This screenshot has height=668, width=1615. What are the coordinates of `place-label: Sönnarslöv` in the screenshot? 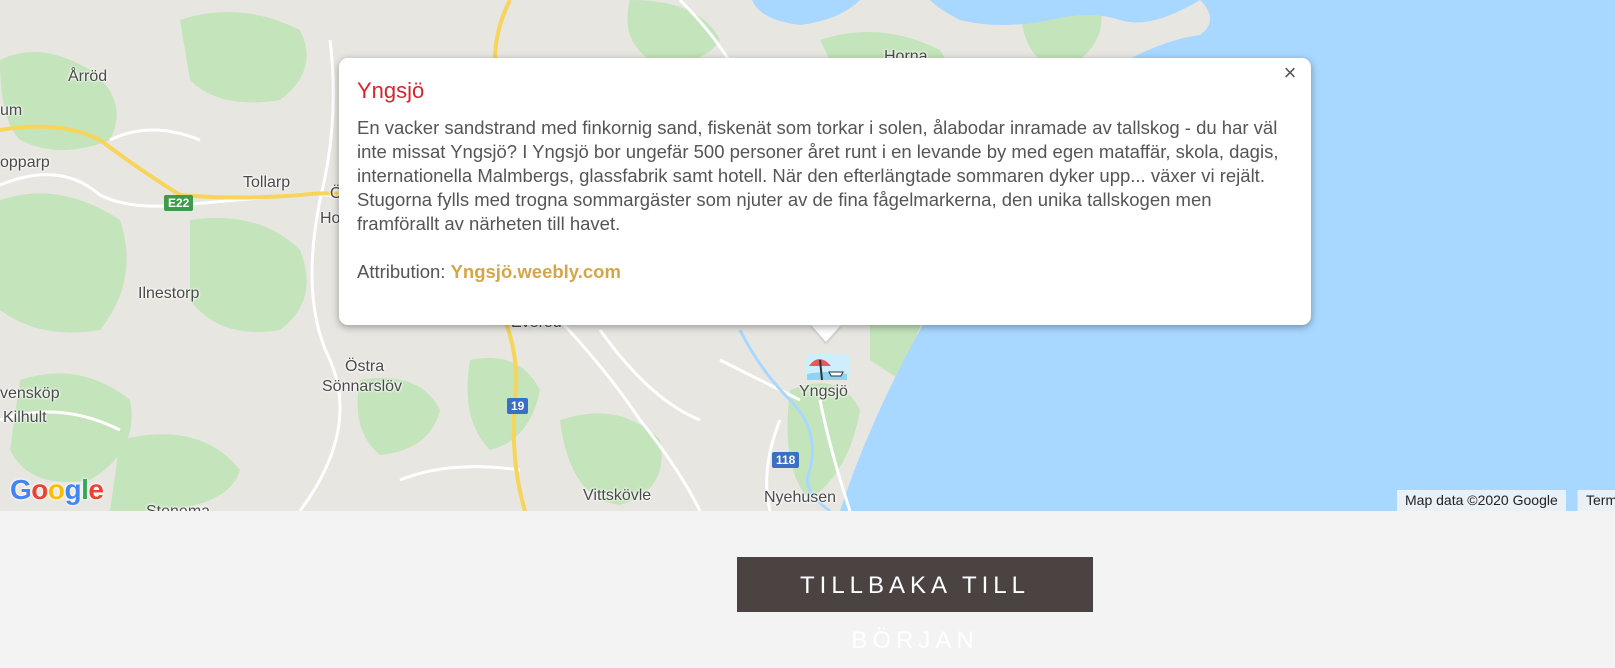 It's located at (362, 386).